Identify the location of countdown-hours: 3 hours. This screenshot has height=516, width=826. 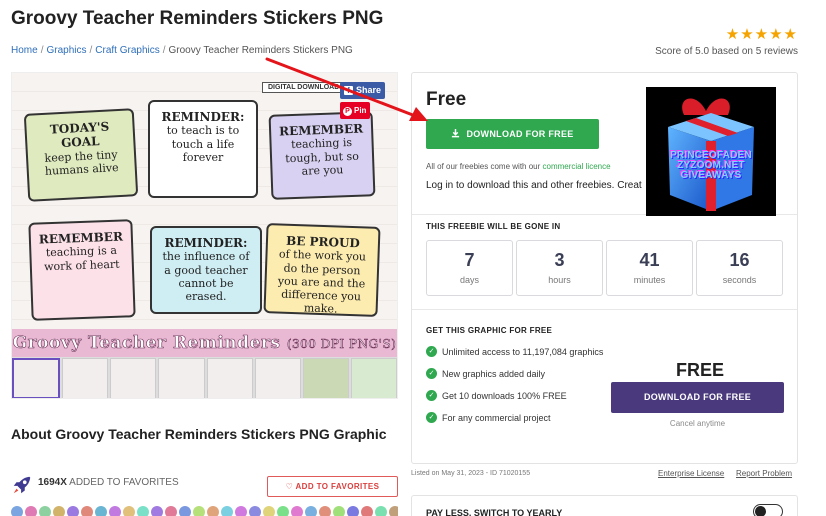
(559, 268).